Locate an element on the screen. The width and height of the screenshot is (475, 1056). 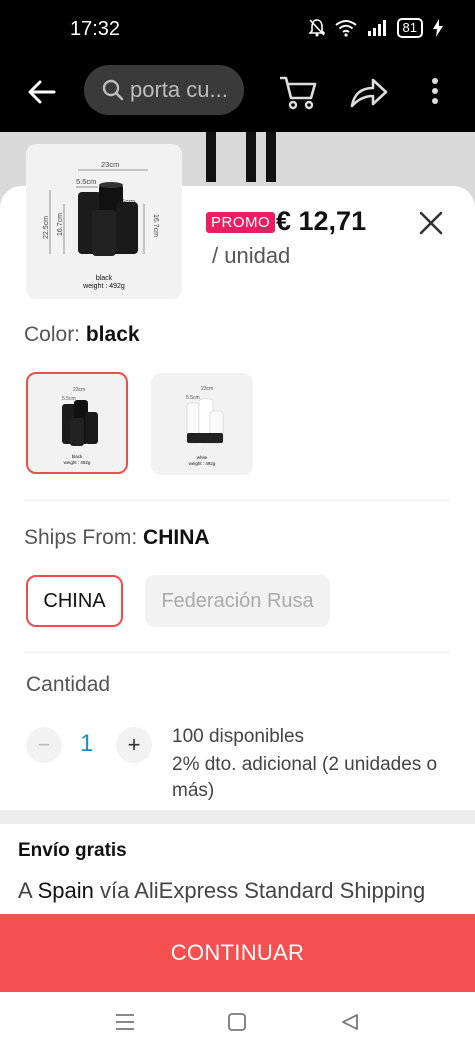
dim-side-height: 16.7cm is located at coordinates (155, 225).